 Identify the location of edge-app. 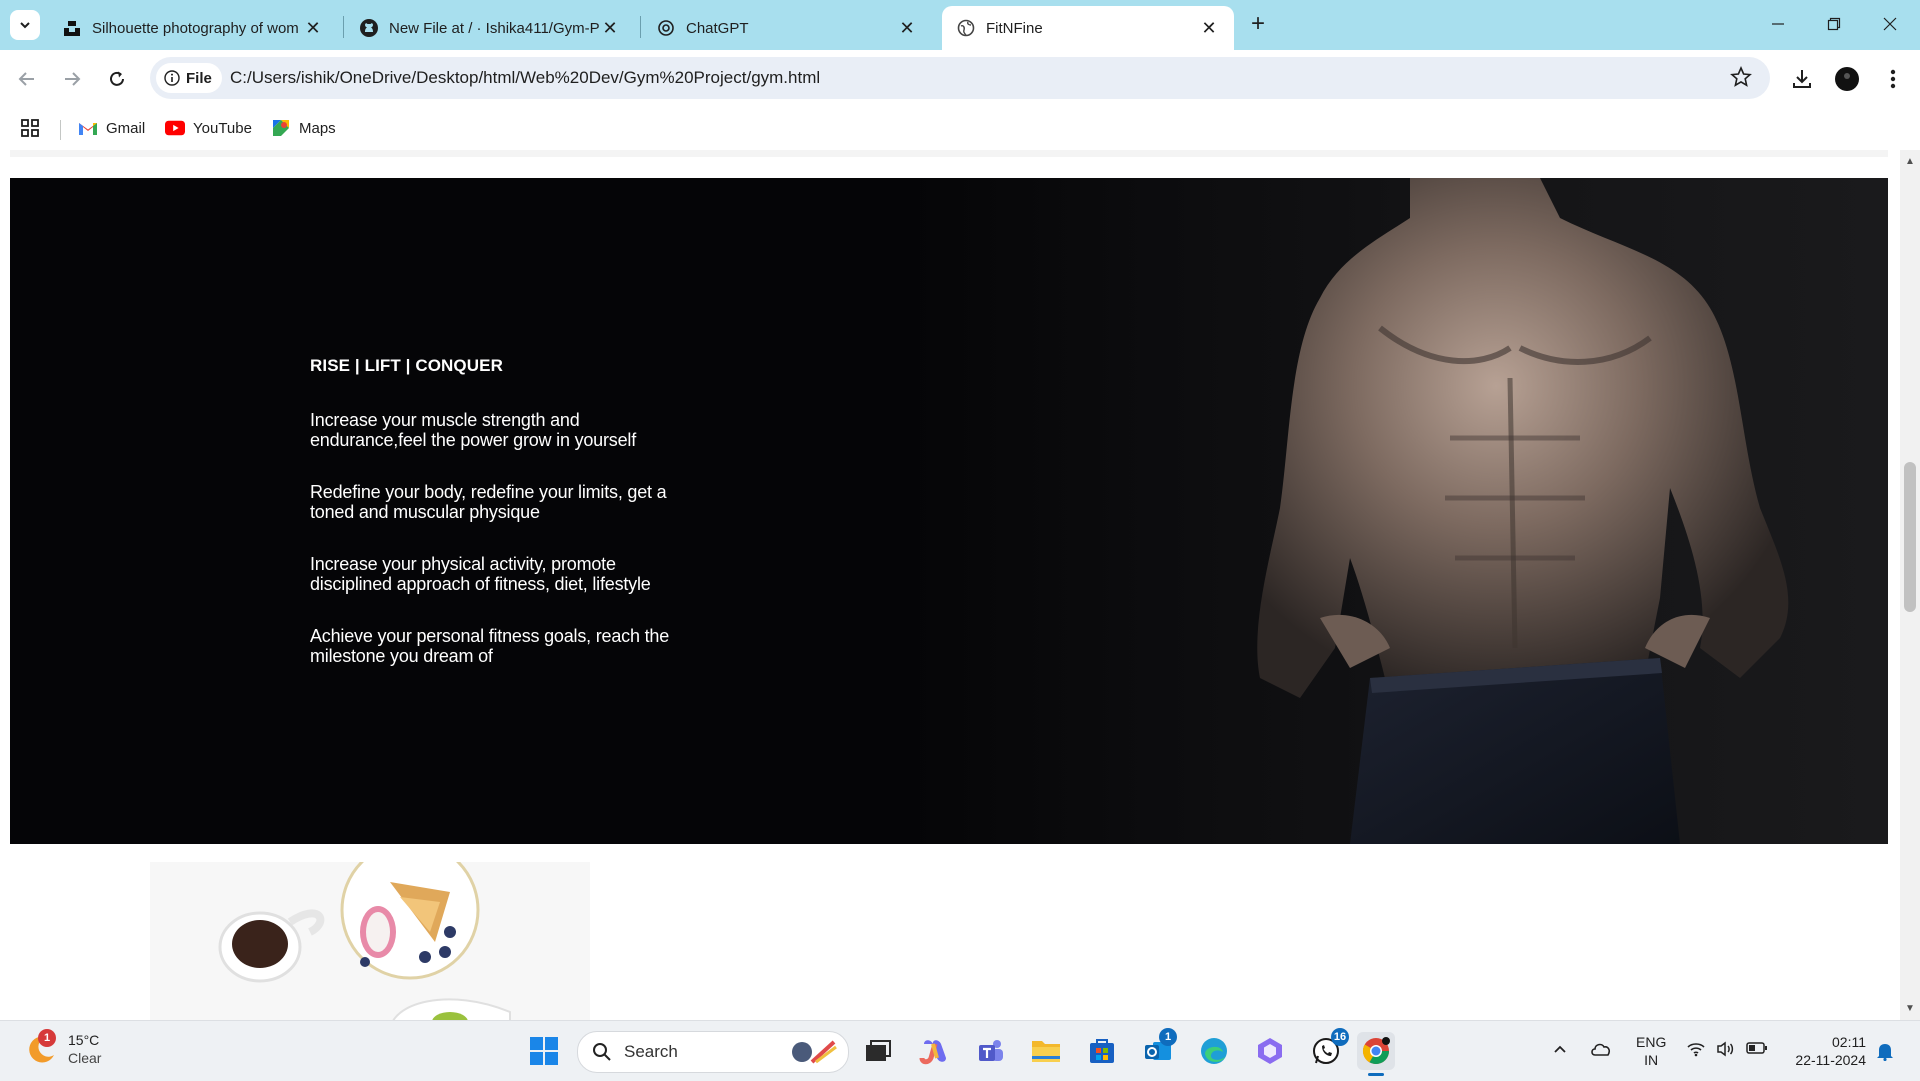
(1214, 1051).